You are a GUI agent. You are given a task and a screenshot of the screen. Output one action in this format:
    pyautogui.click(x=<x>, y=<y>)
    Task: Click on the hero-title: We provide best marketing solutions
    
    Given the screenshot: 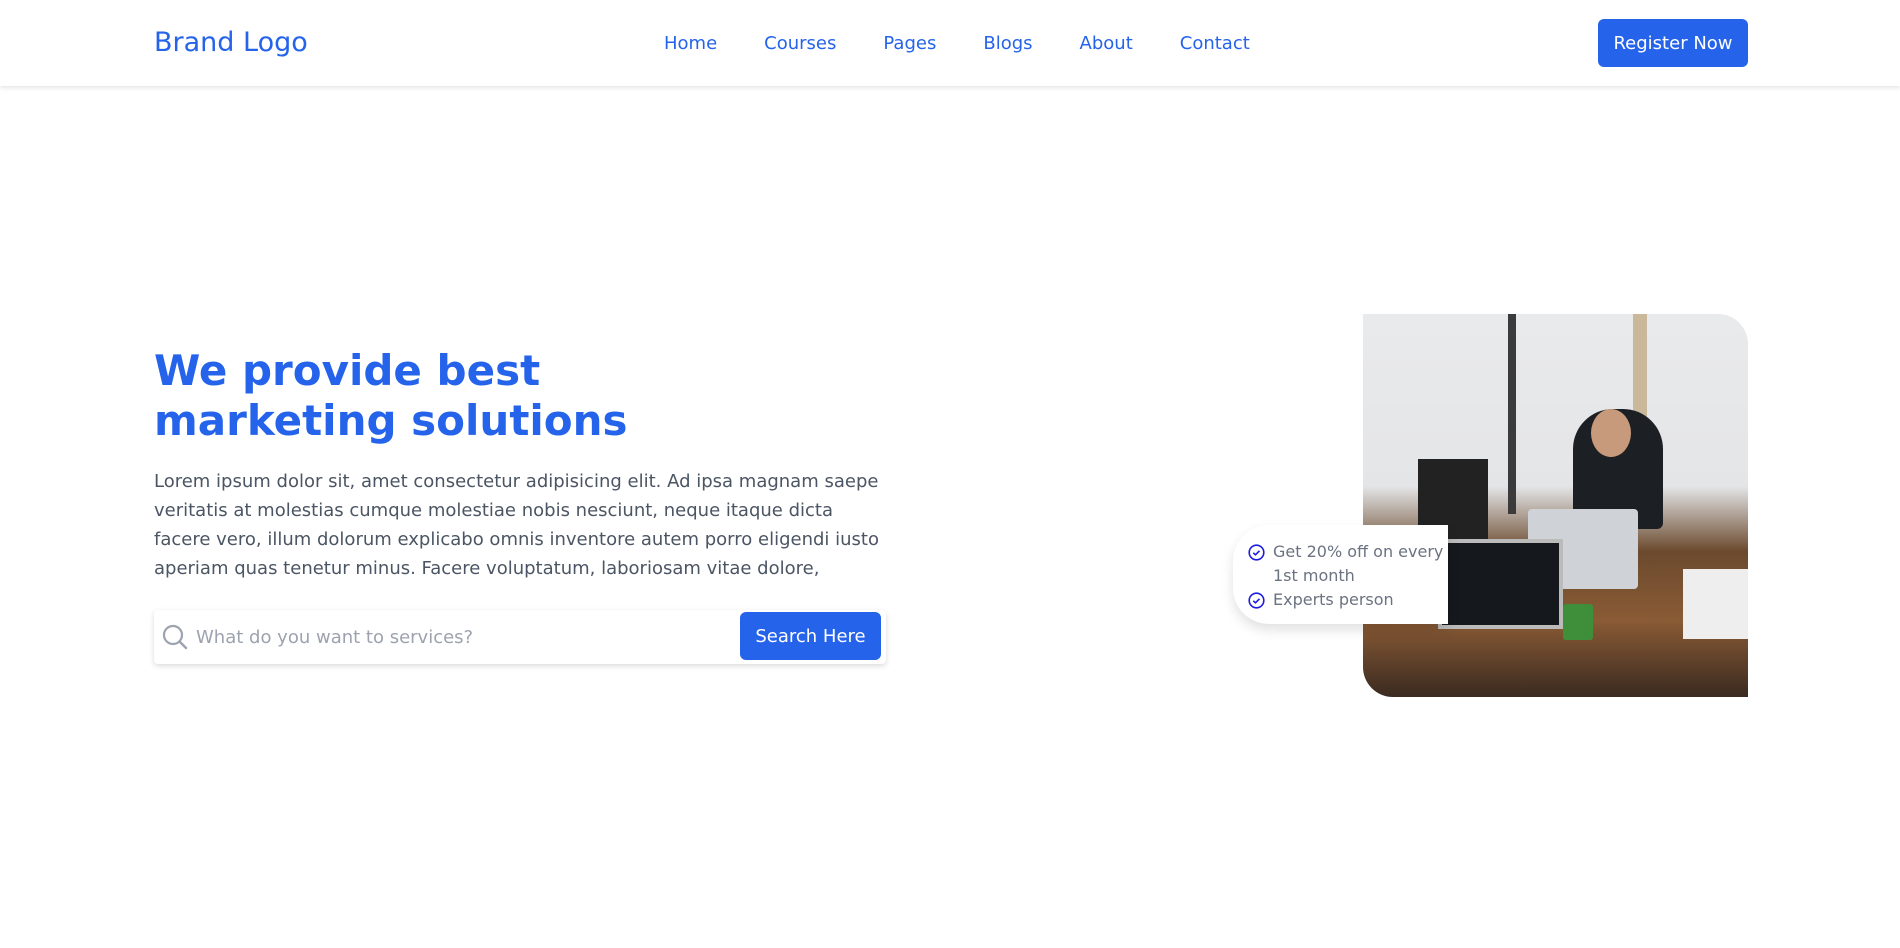 What is the action you would take?
    pyautogui.click(x=391, y=395)
    